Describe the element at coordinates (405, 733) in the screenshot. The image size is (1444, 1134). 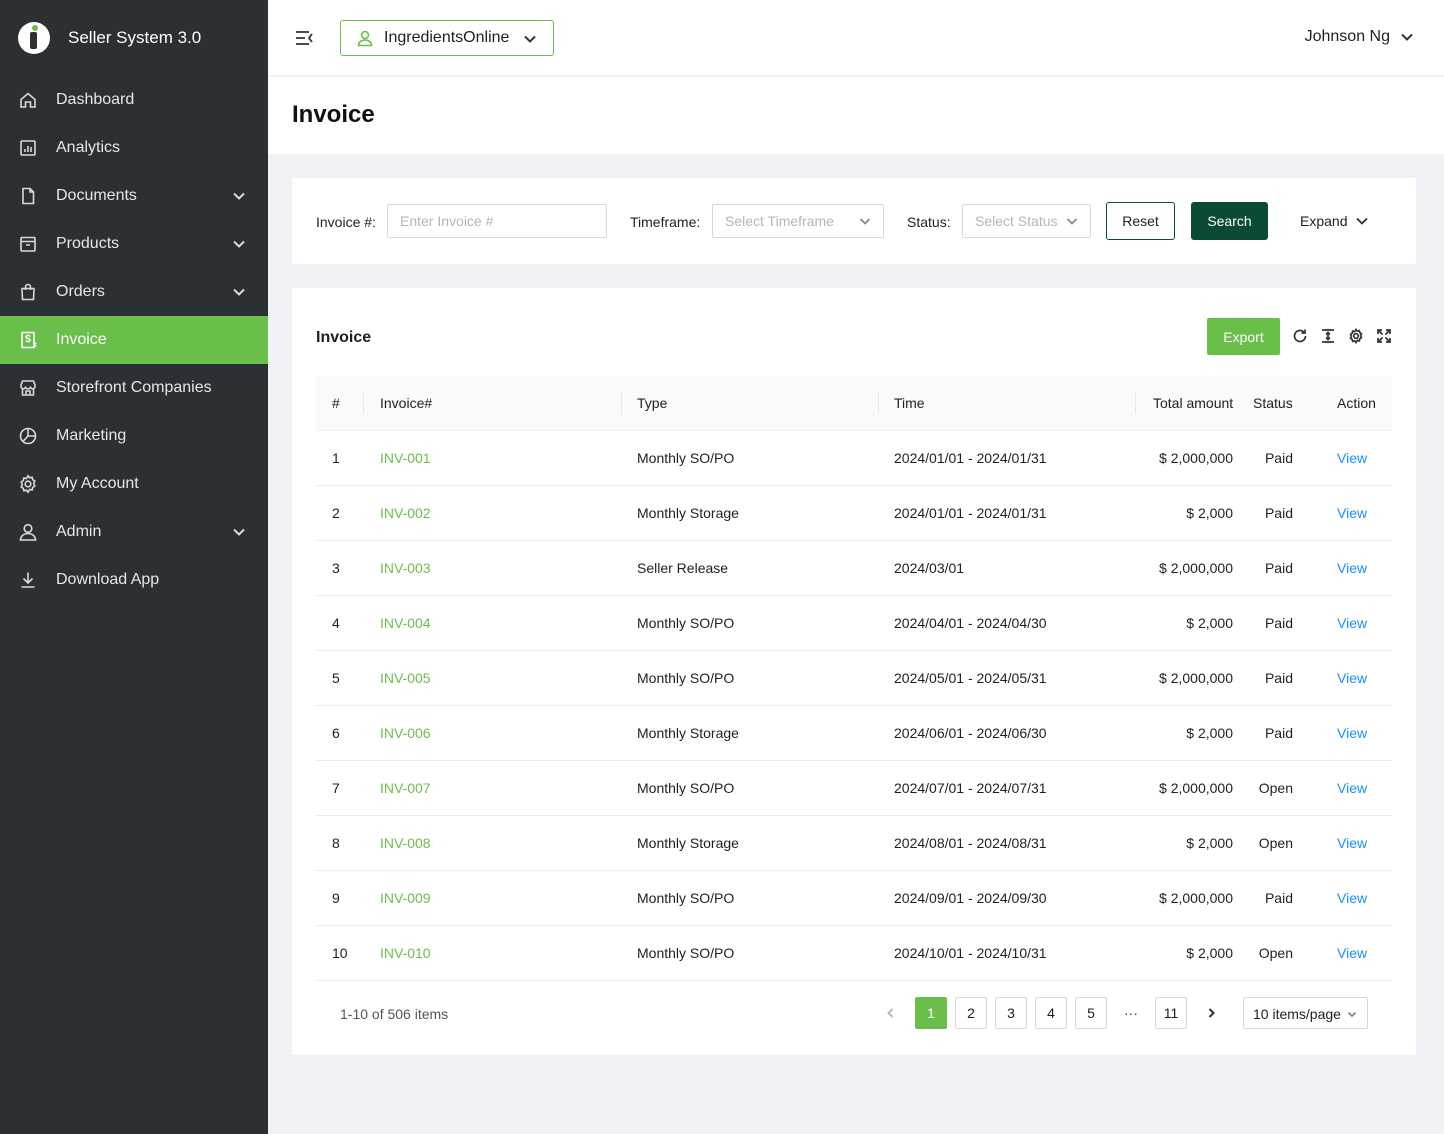
I see `invoice-link: INV-006` at that location.